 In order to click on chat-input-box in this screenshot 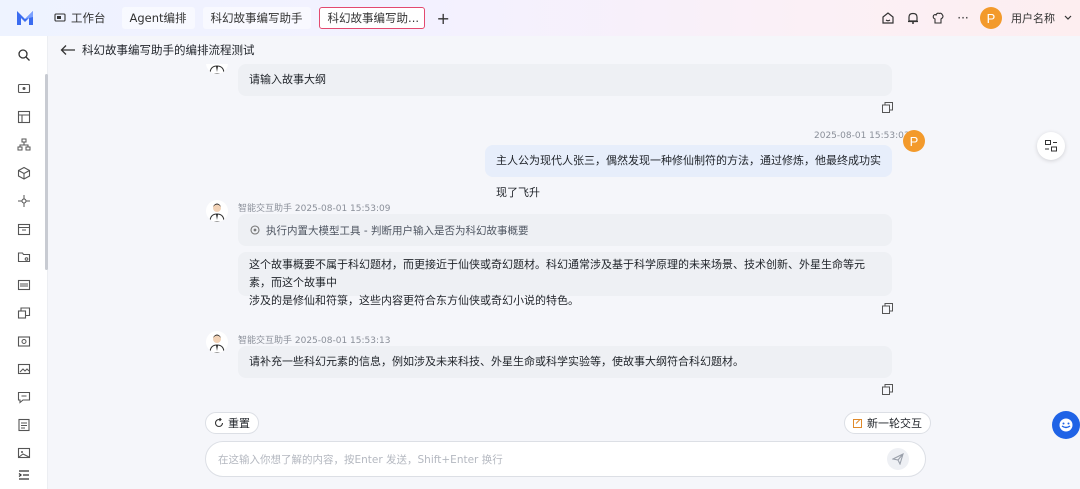, I will do `click(565, 459)`.